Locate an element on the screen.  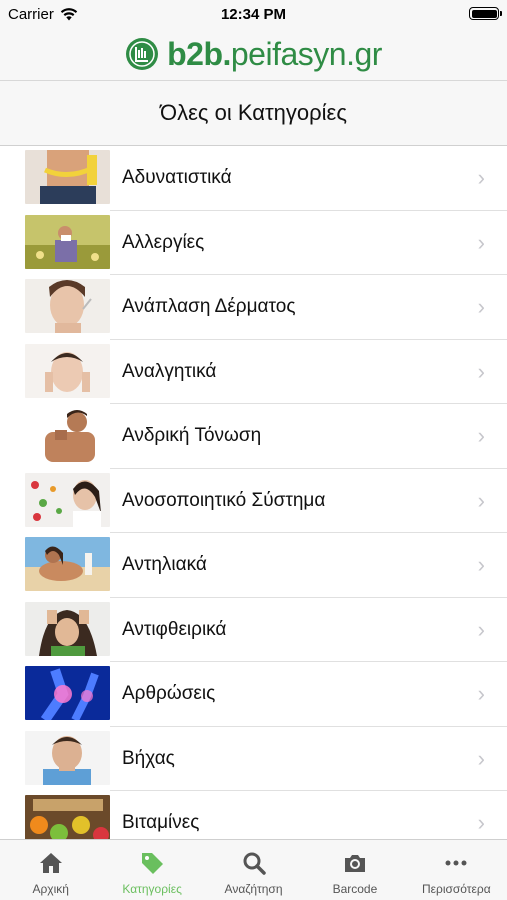
category-row: Αναλγητικά › is located at coordinates (253, 372).